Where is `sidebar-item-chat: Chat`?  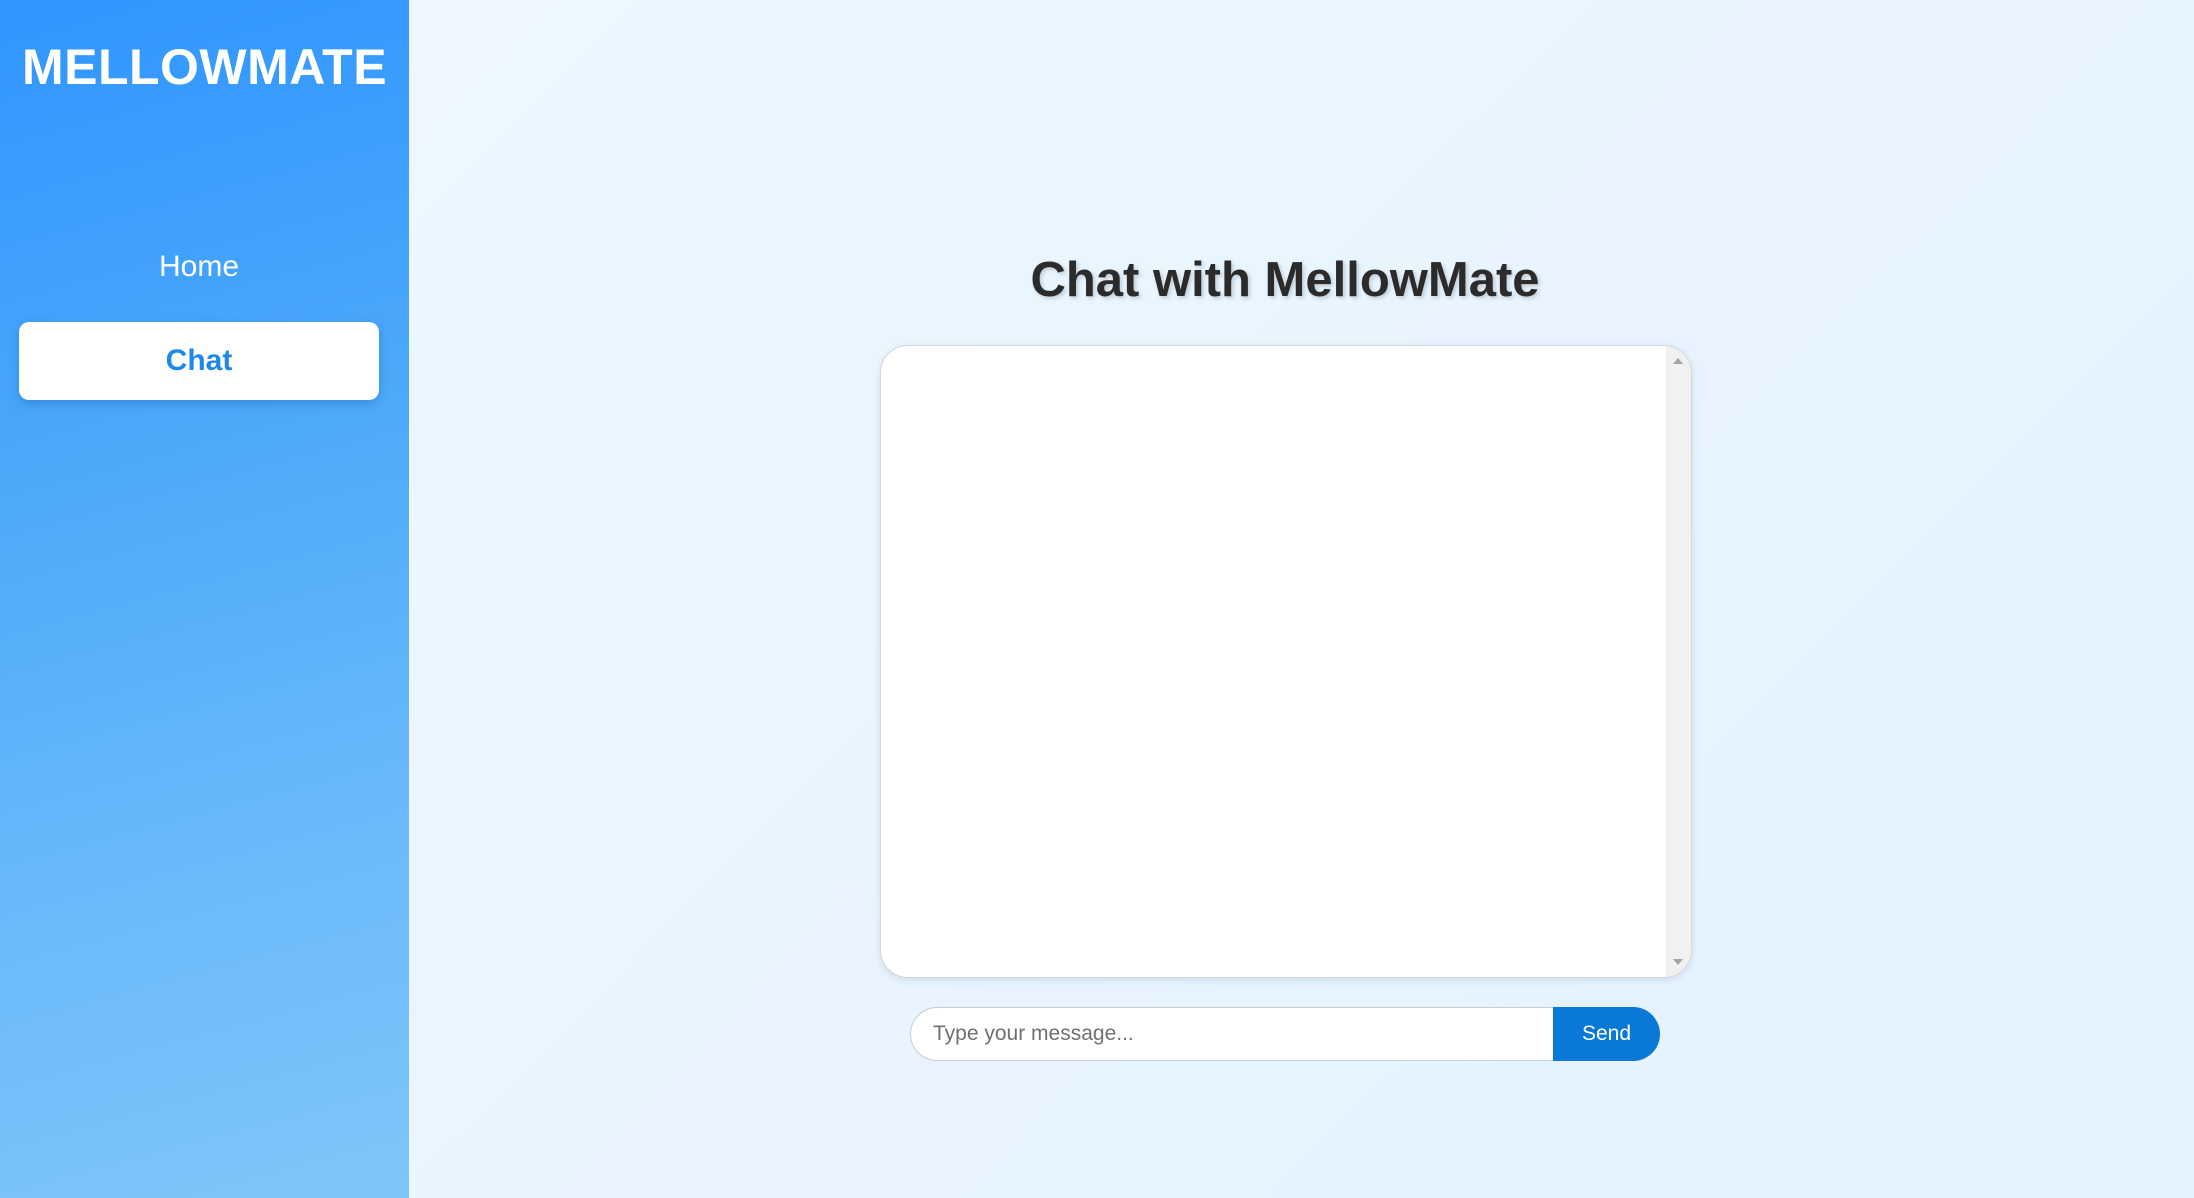
sidebar-item-chat: Chat is located at coordinates (199, 361).